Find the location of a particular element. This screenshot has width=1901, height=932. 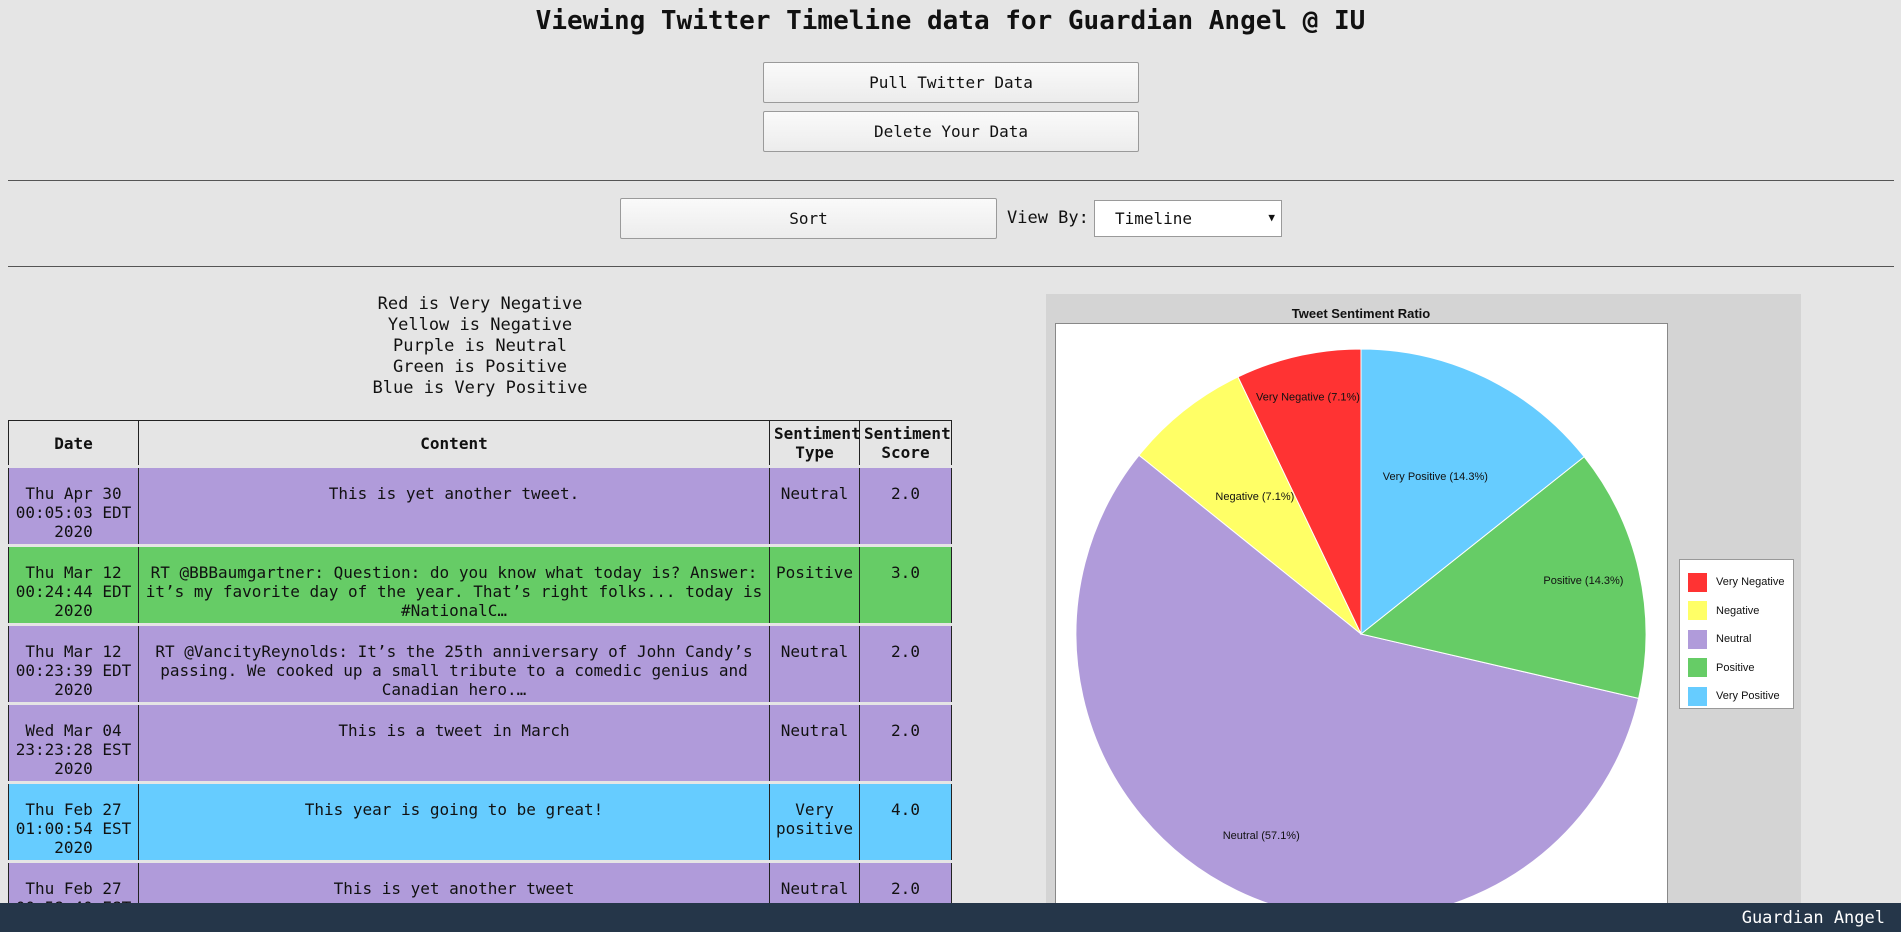

legend-label: Positive is located at coordinates (1735, 667).